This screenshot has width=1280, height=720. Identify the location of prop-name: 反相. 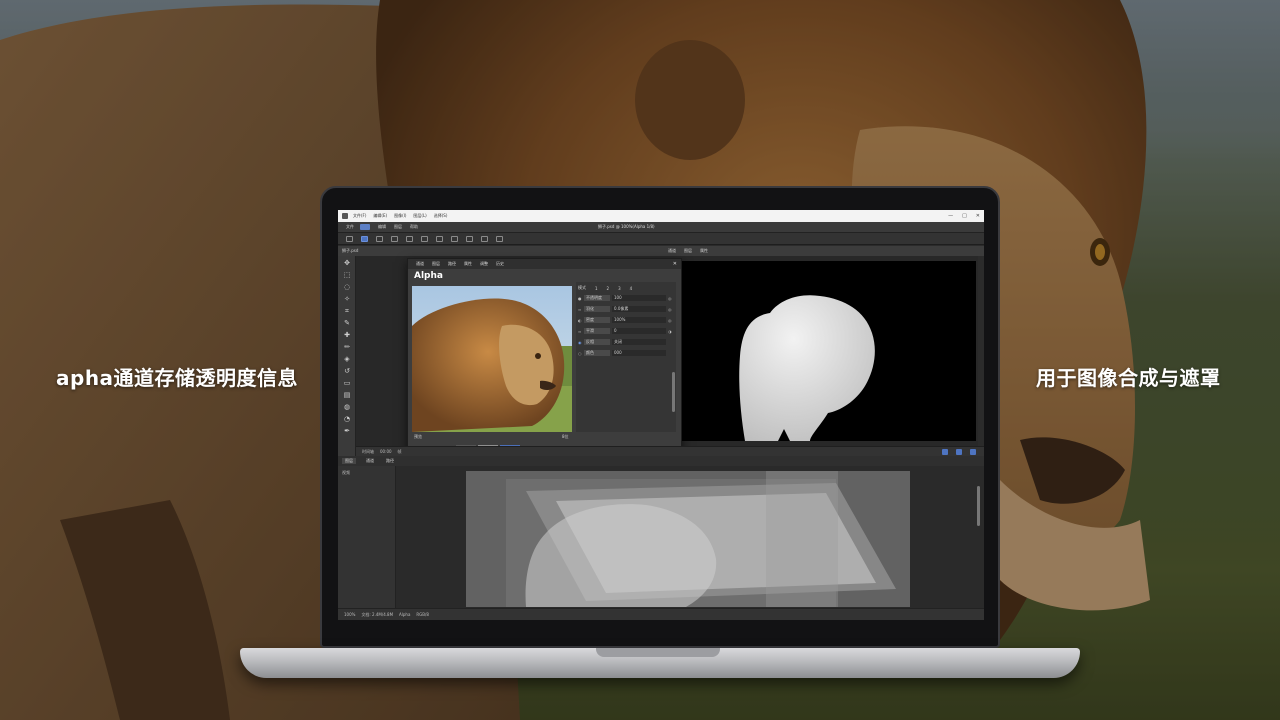
(597, 342).